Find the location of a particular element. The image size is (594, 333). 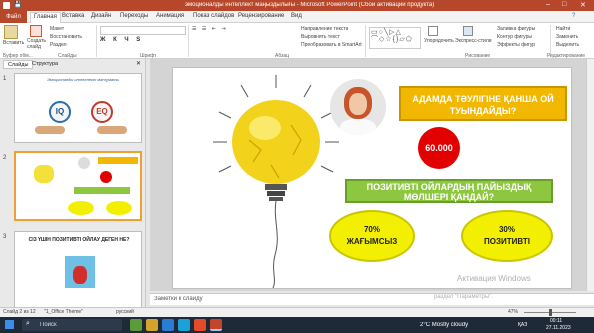

input-language: ҚАЗ is located at coordinates (522, 325).